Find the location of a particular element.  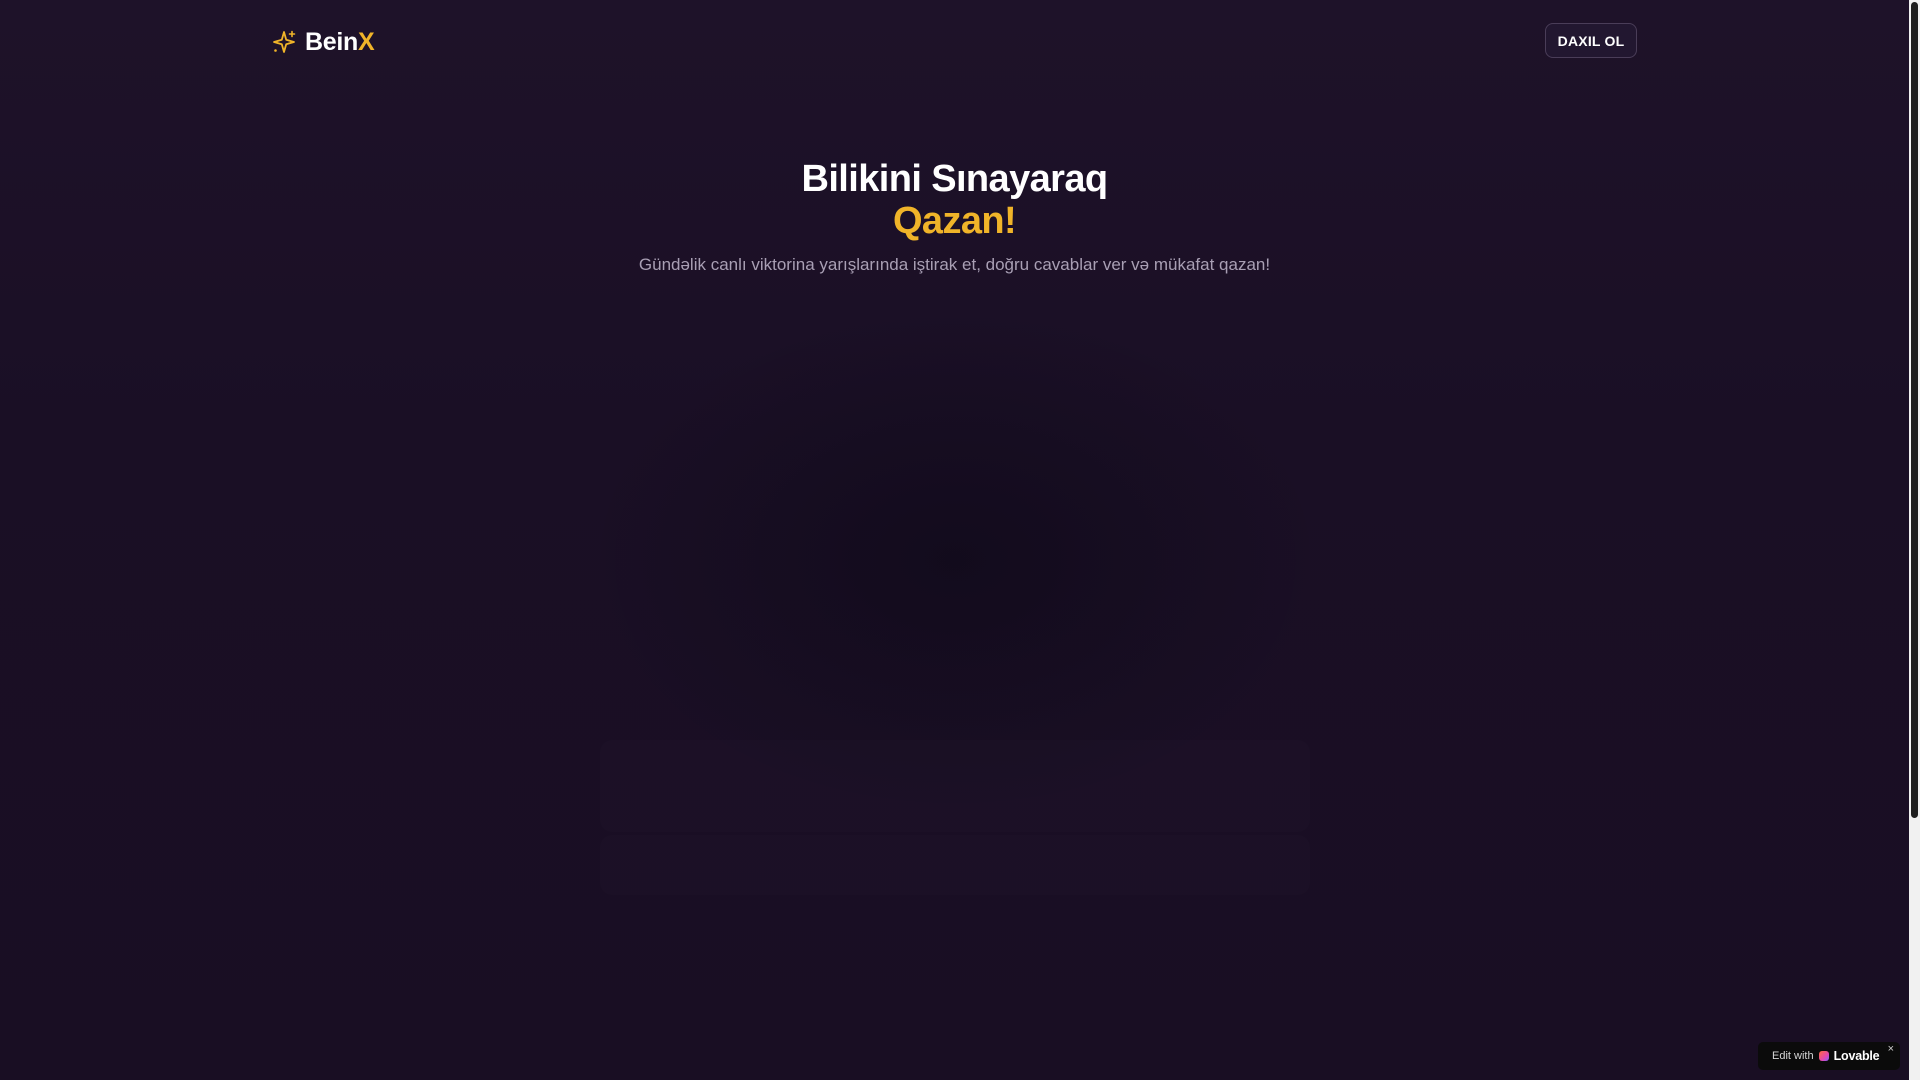

scrollbar is located at coordinates (1914, 540).